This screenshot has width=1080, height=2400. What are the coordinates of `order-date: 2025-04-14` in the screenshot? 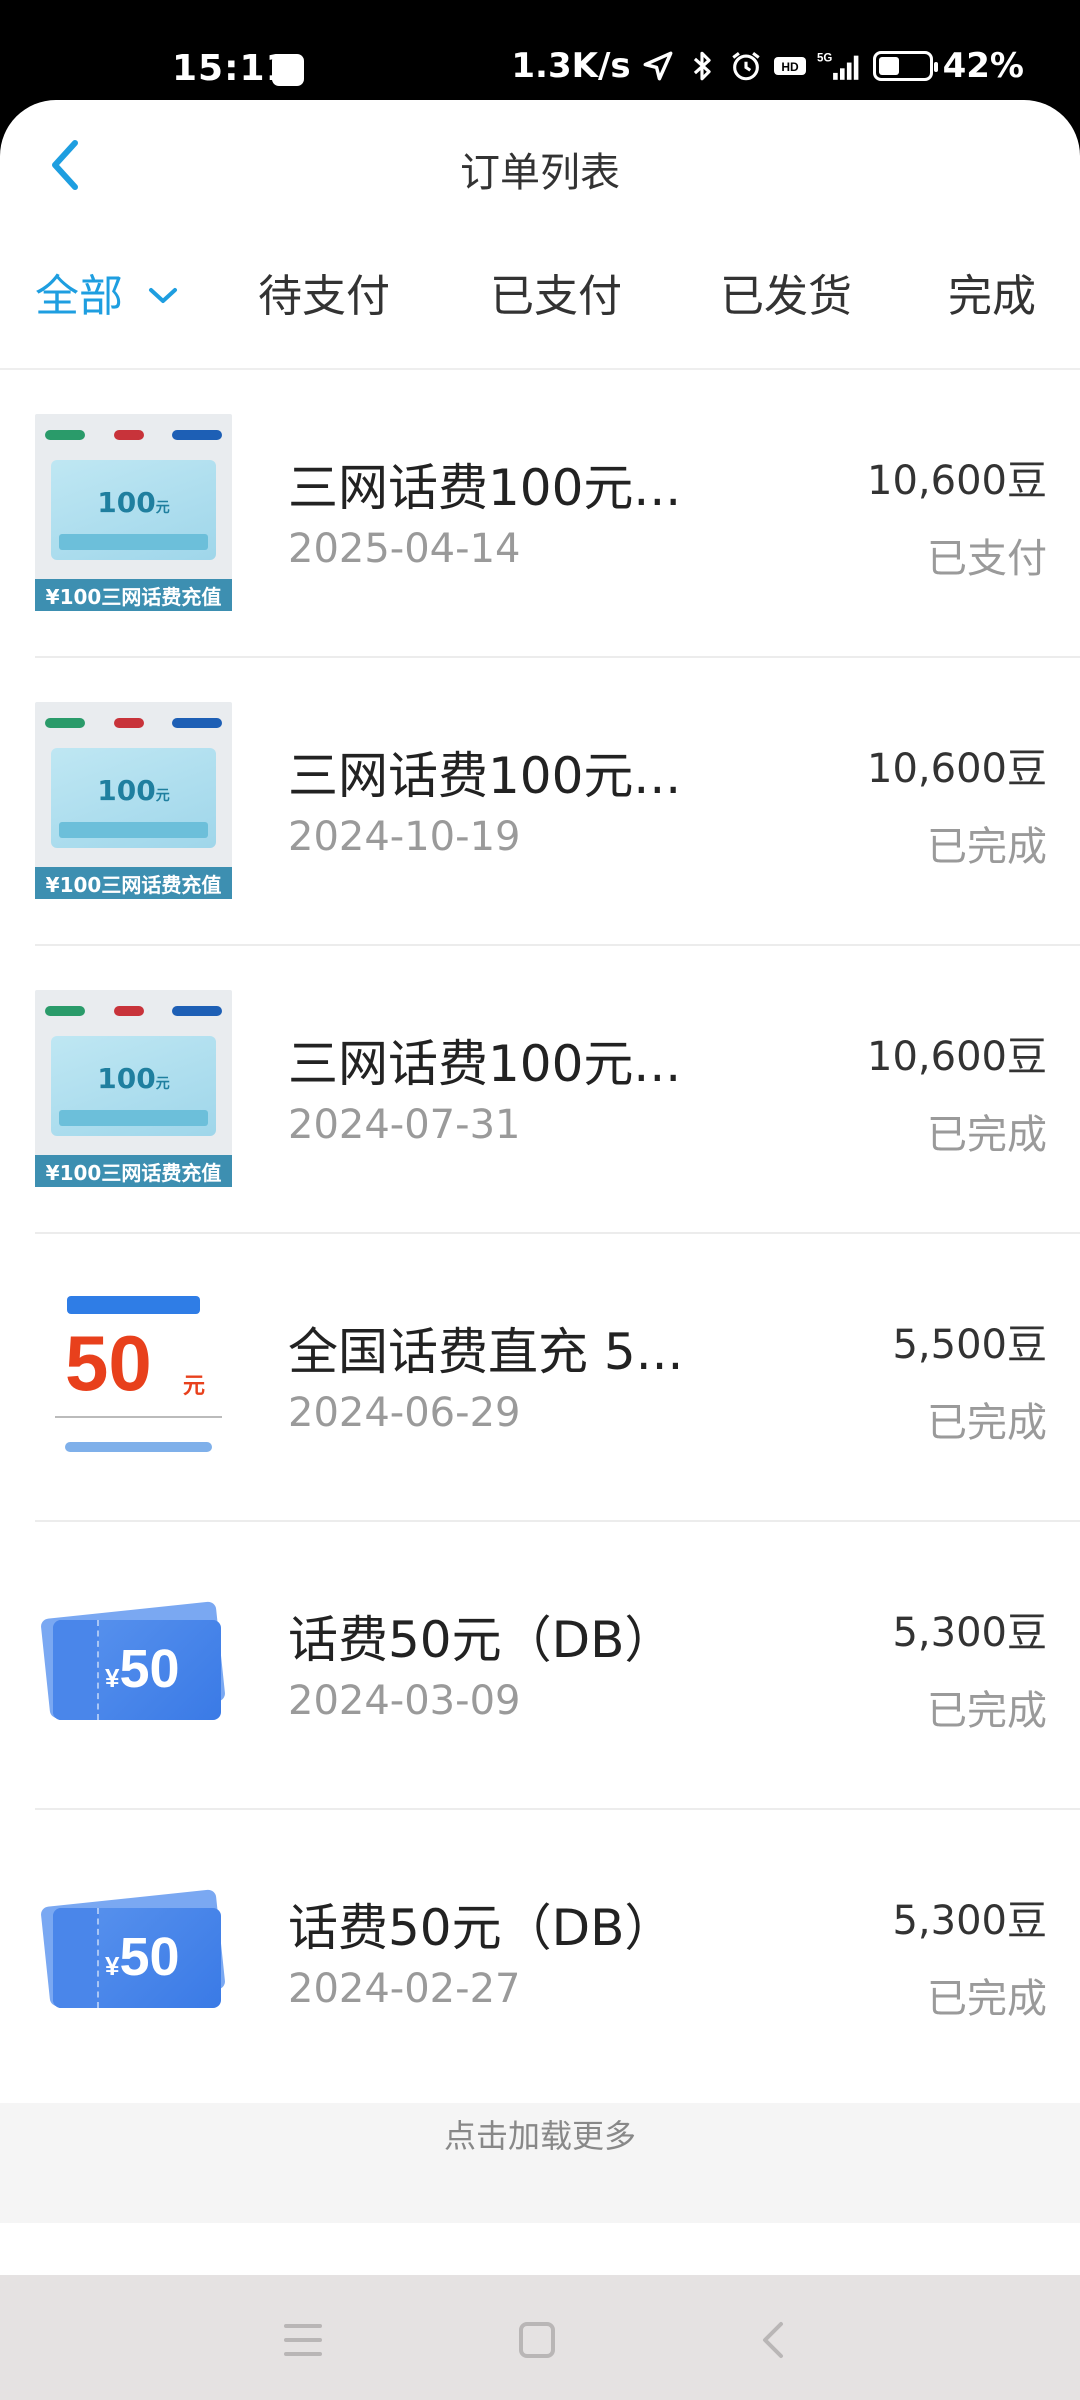 It's located at (404, 549).